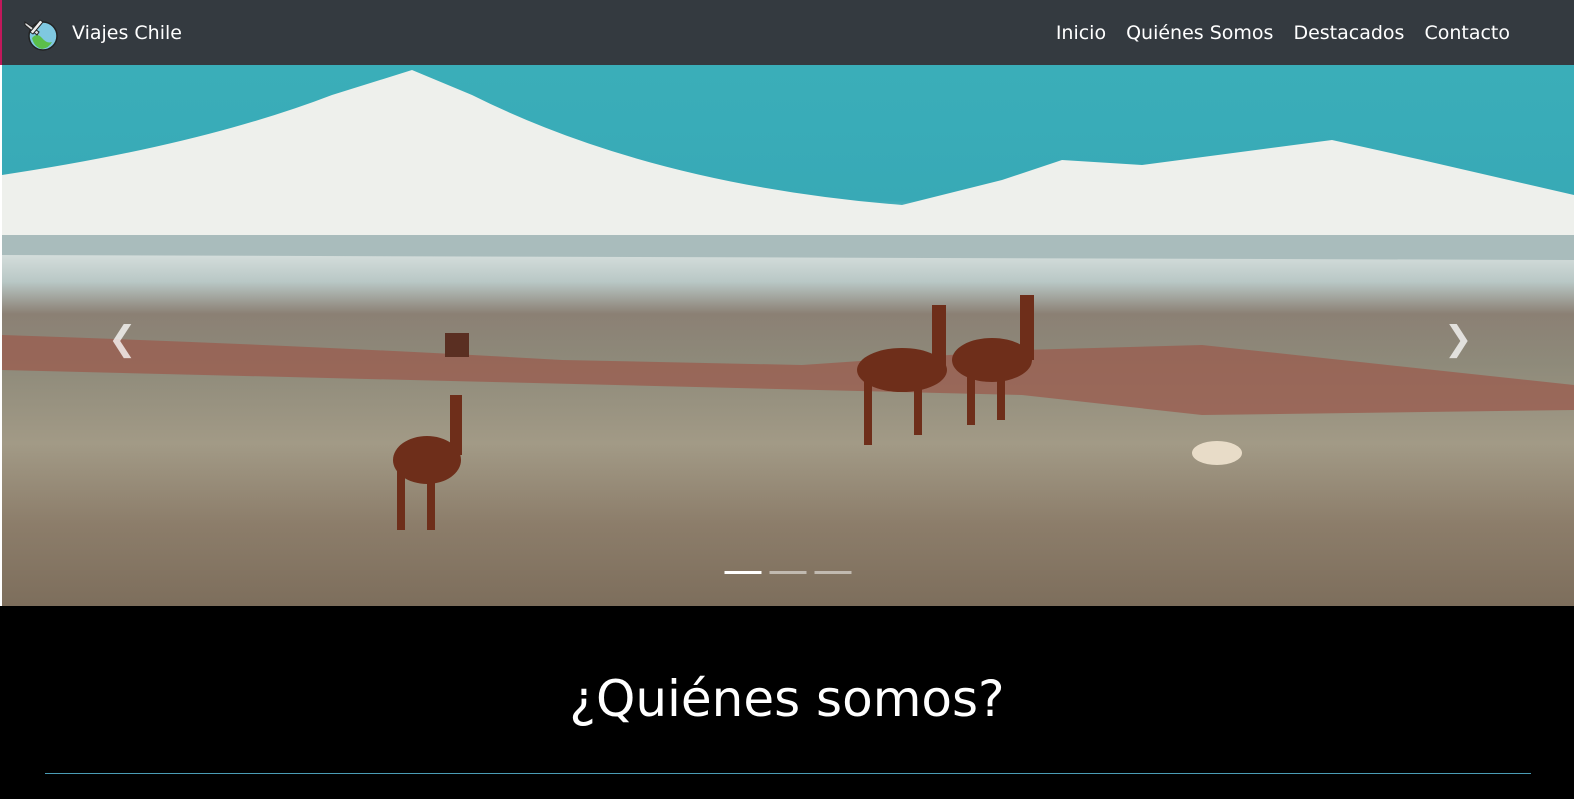 The height and width of the screenshot is (799, 1574). Describe the element at coordinates (41, 33) in the screenshot. I see `globe-airplane-logo-icon` at that location.